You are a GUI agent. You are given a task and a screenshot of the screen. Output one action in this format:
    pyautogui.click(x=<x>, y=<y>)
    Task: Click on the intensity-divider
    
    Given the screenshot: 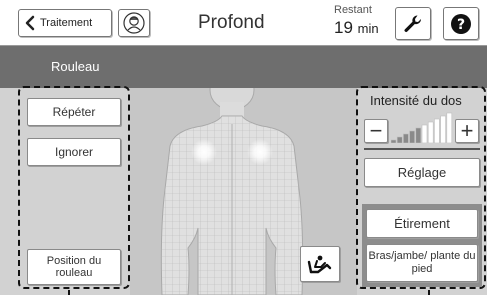 What is the action you would take?
    pyautogui.click(x=422, y=149)
    